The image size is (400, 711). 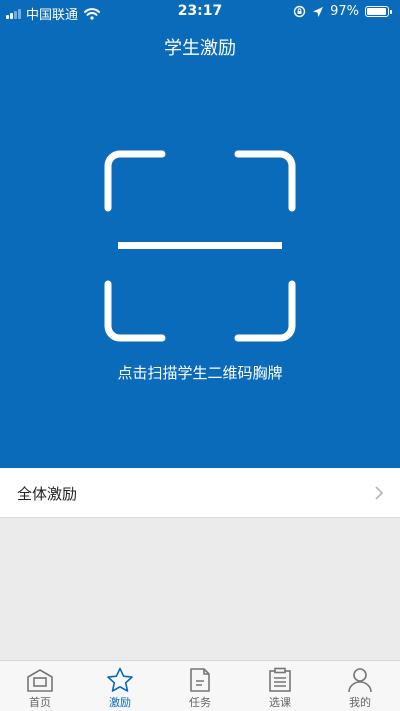 What do you see at coordinates (200, 48) in the screenshot?
I see `page-title: 学生激励` at bounding box center [200, 48].